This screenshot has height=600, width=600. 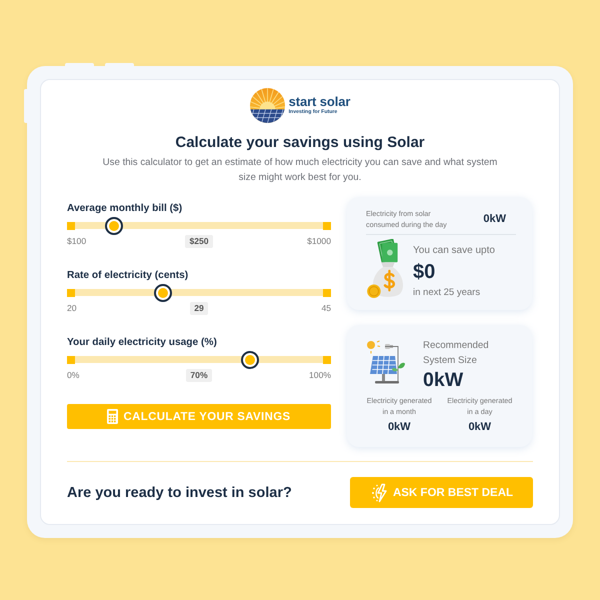 I want to click on logo-icon, so click(x=267, y=105).